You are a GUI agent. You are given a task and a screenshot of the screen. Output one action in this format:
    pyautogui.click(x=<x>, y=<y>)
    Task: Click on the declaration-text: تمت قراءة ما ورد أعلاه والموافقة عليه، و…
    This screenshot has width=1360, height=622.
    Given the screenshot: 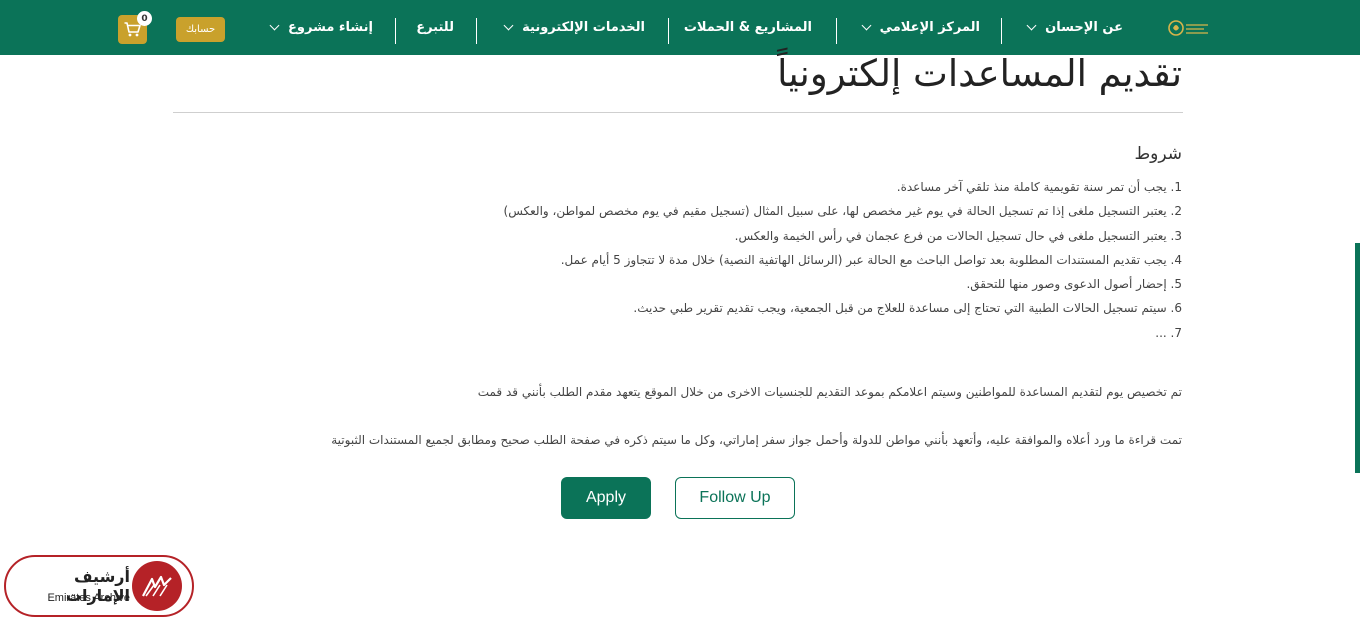 What is the action you would take?
    pyautogui.click(x=756, y=440)
    